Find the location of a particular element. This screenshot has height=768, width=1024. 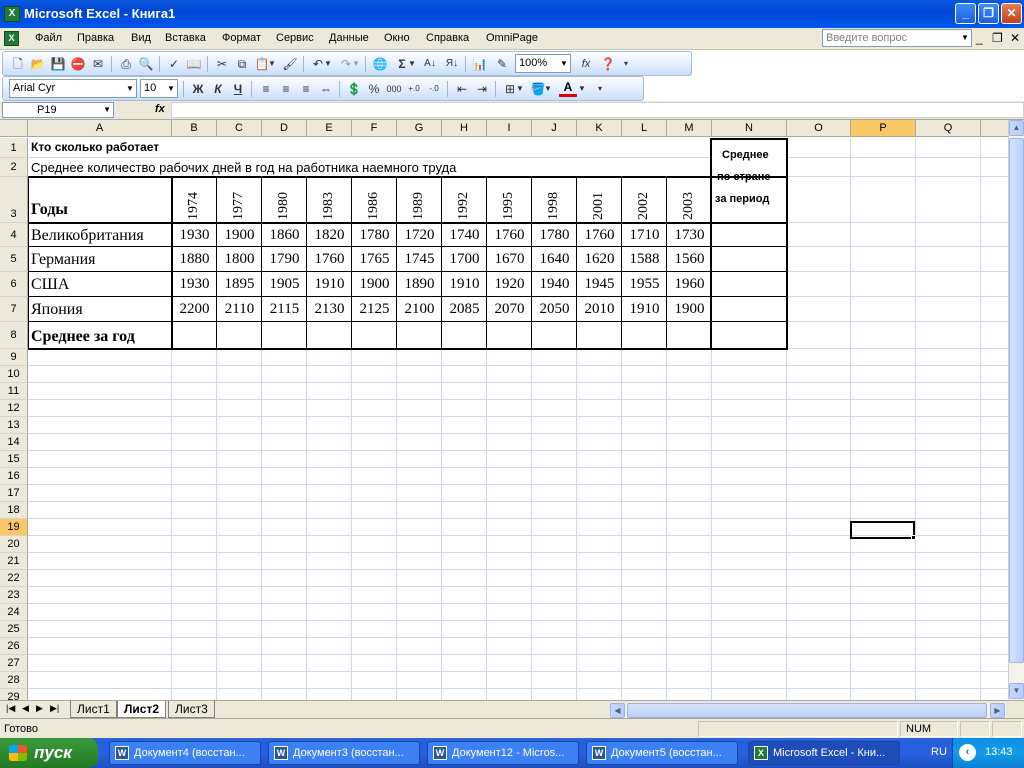

vertical-scroll-thumb is located at coordinates (1016, 400).